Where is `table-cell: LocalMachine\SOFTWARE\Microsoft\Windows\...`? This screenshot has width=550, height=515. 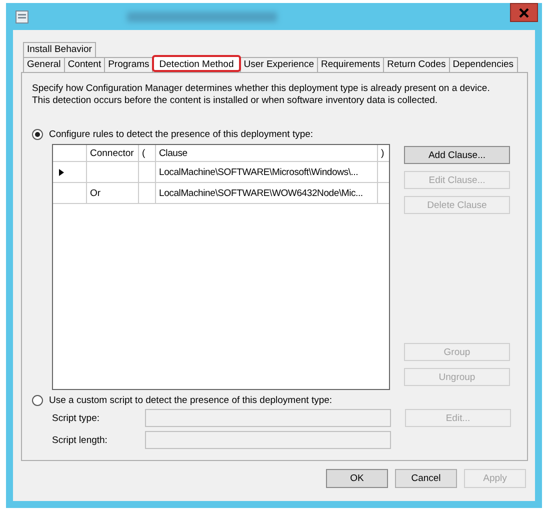 table-cell: LocalMachine\SOFTWARE\Microsoft\Windows\... is located at coordinates (267, 172).